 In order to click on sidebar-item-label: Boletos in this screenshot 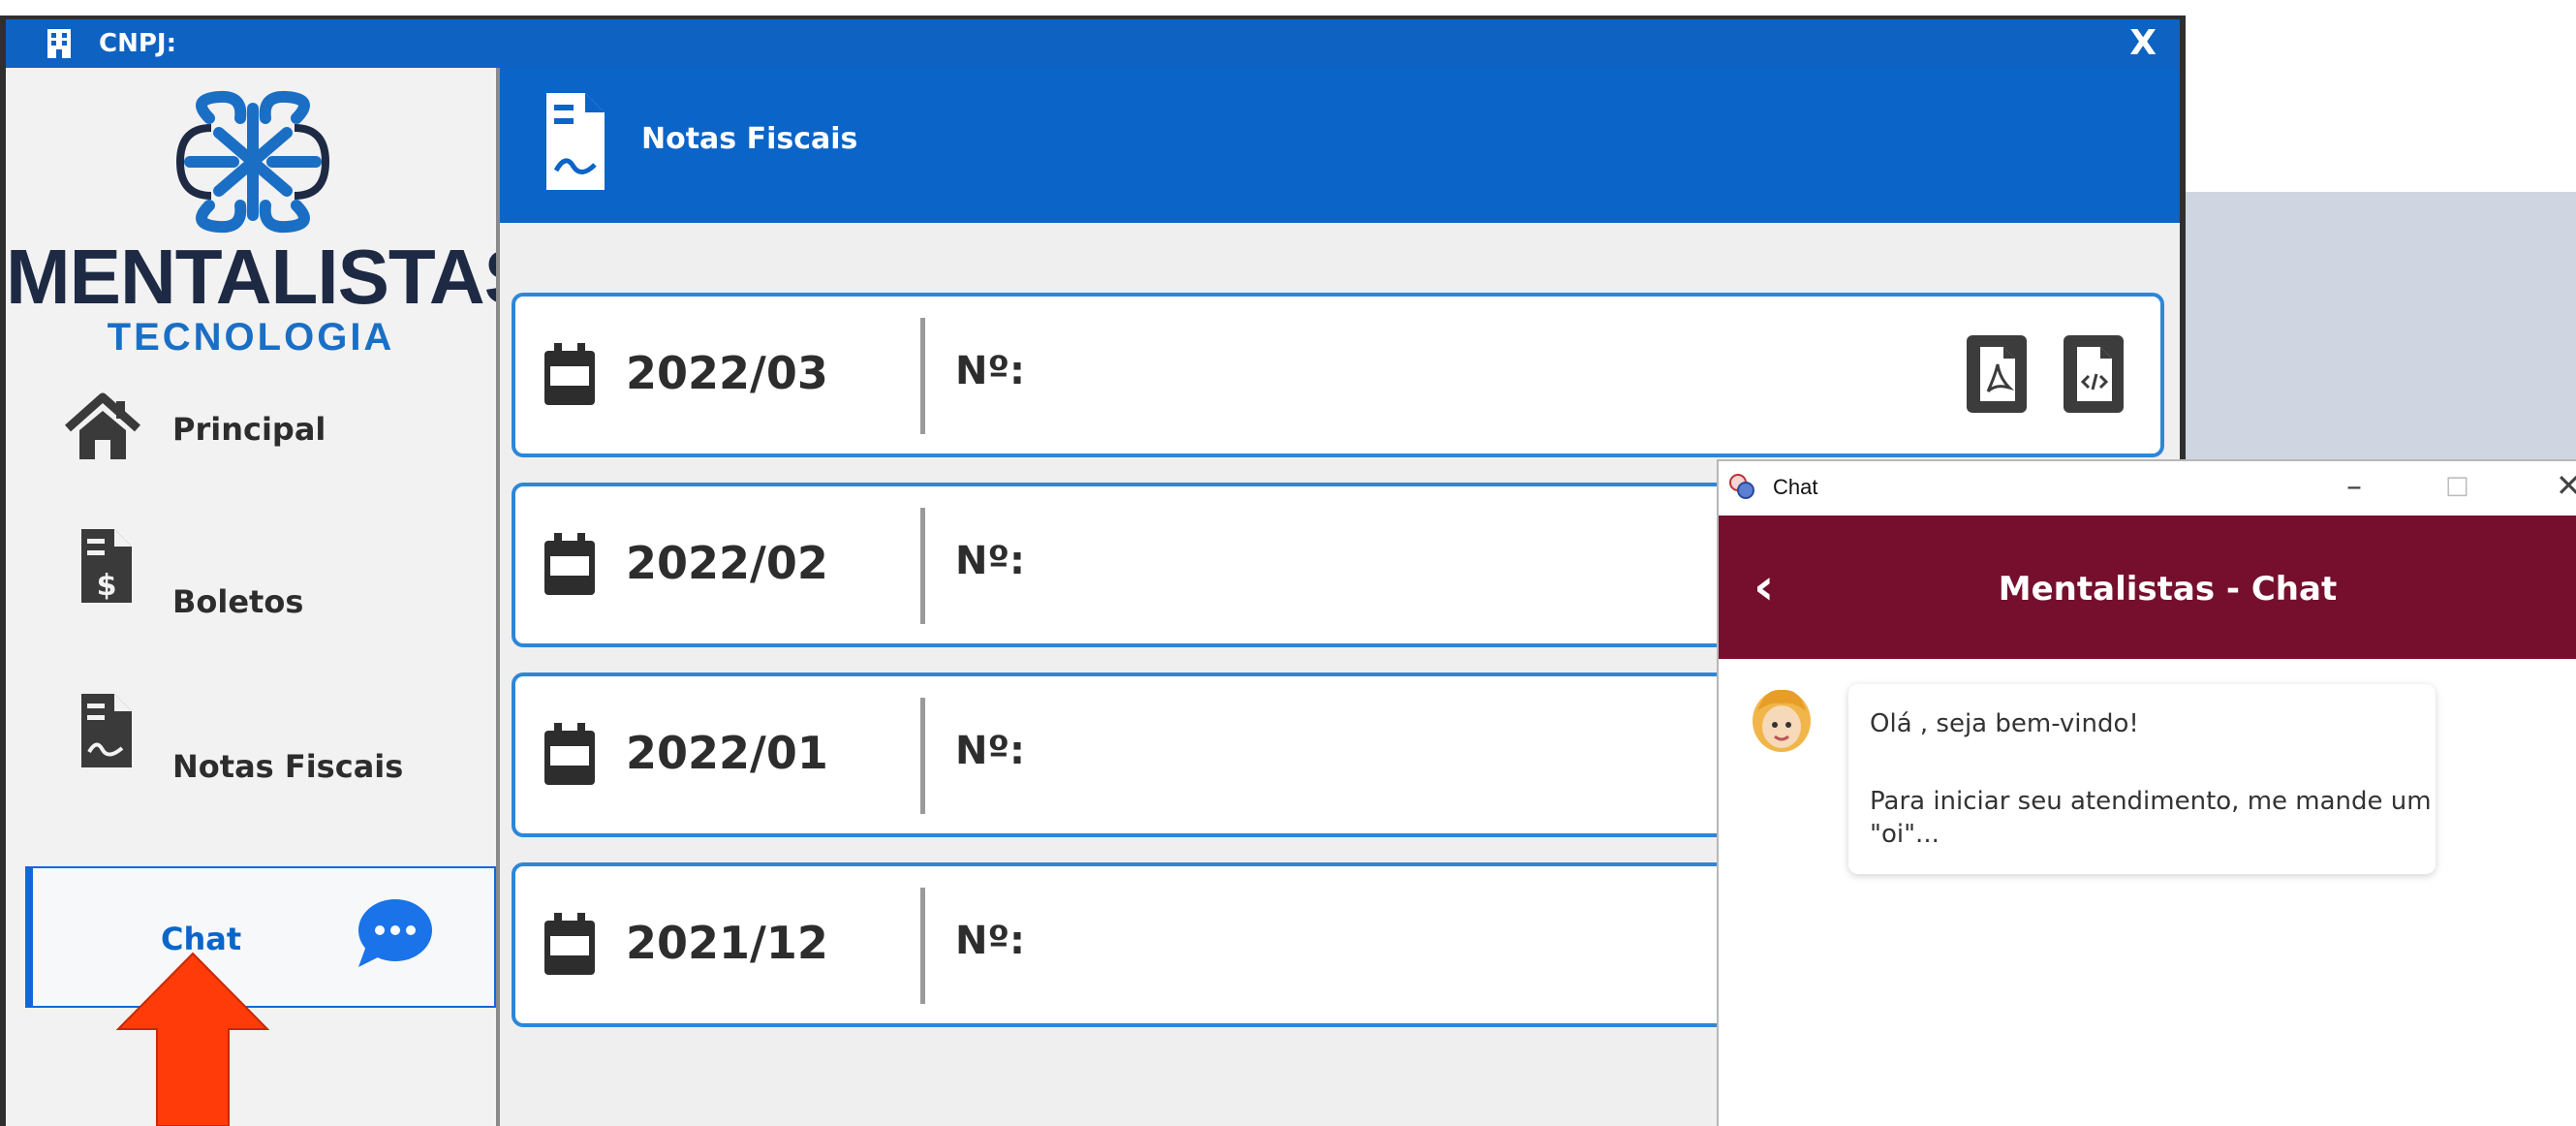, I will do `click(238, 601)`.